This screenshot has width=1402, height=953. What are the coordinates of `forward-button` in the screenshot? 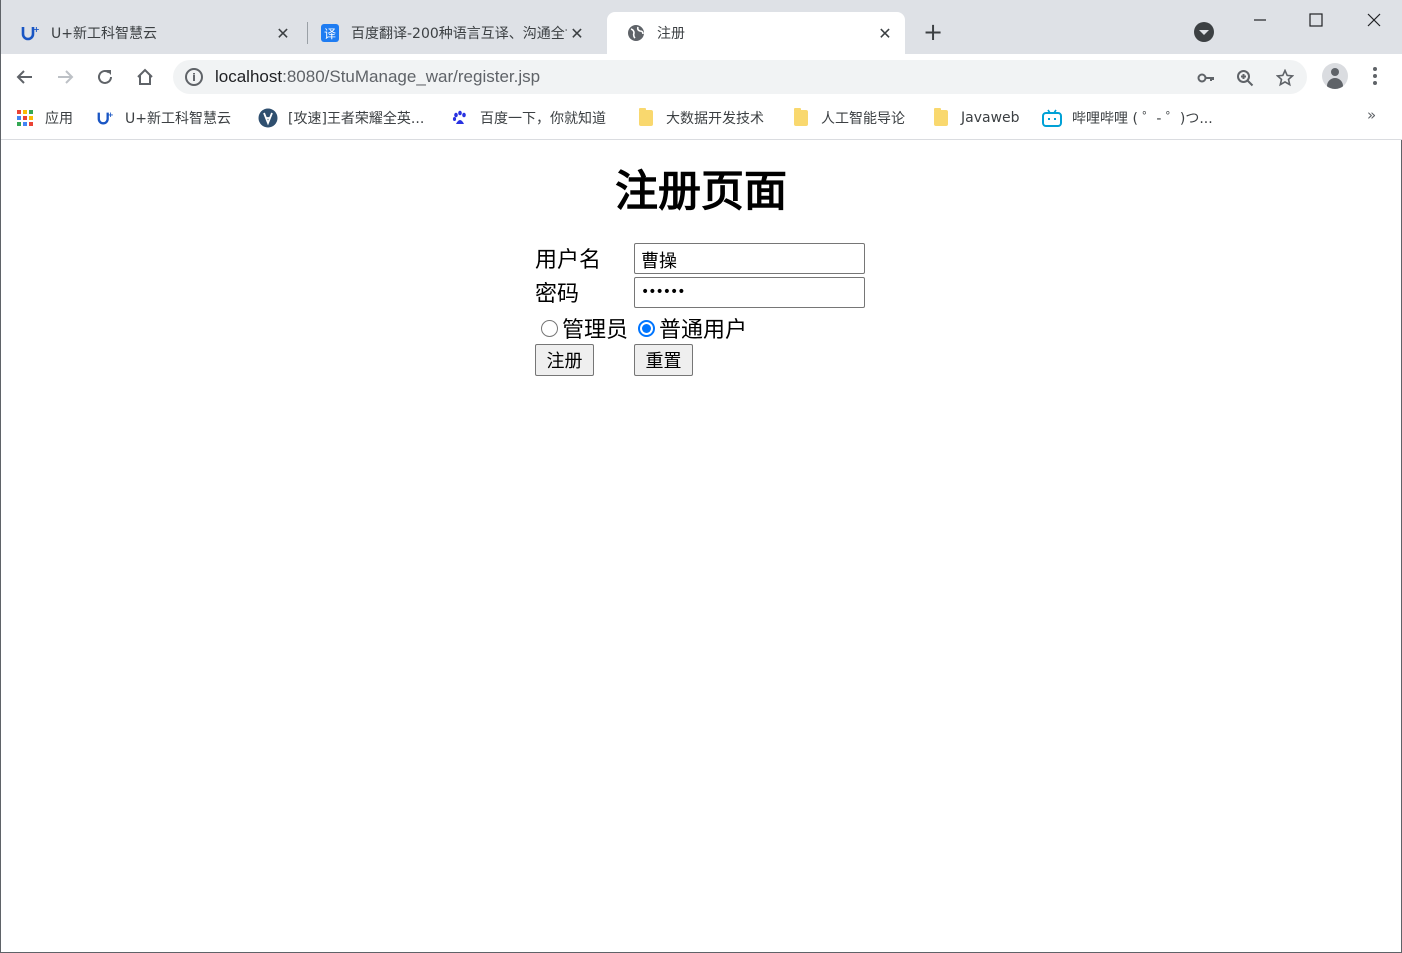 It's located at (65, 77).